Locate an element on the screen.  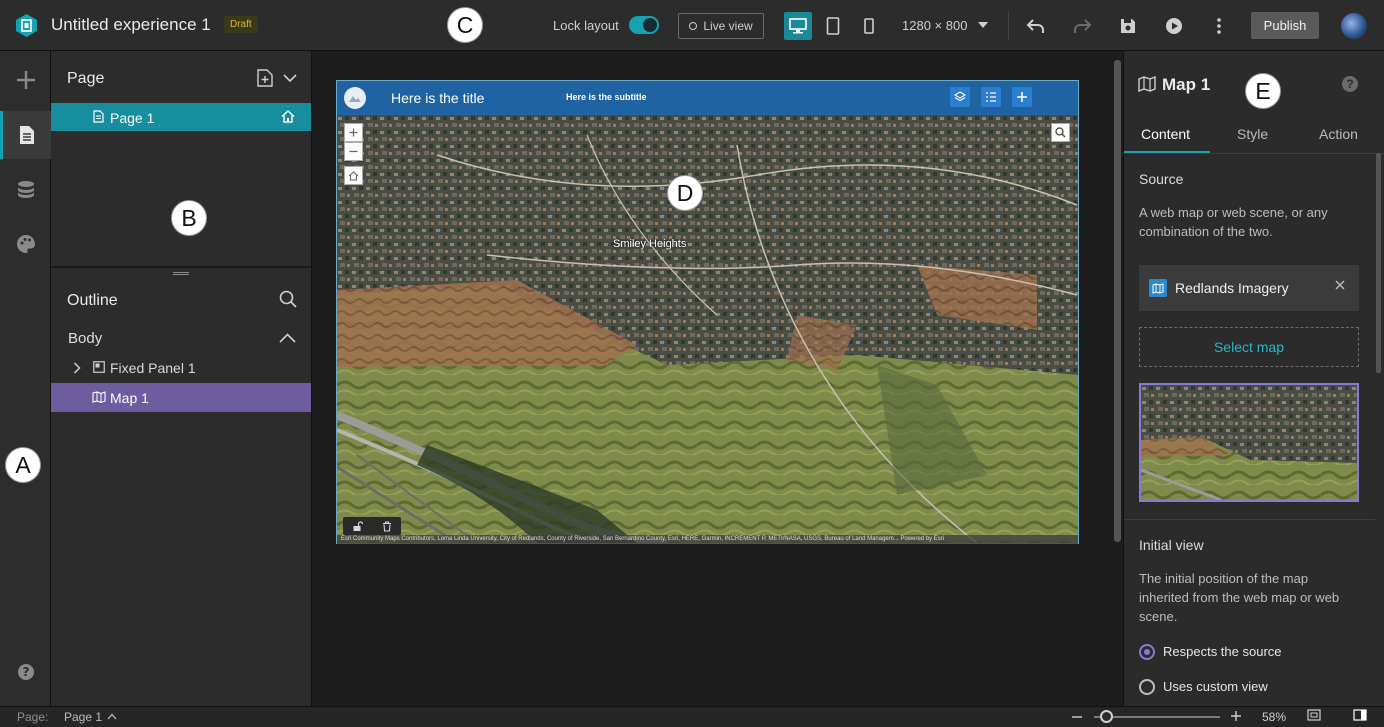
add-button is located at coordinates (1022, 97).